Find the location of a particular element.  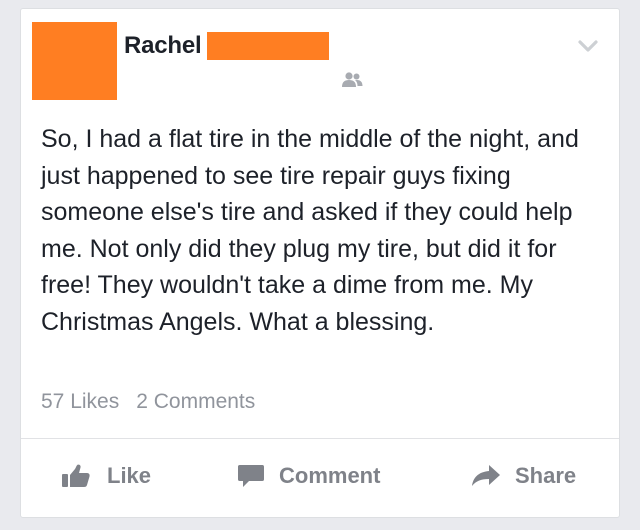

share-button: Share is located at coordinates (523, 476).